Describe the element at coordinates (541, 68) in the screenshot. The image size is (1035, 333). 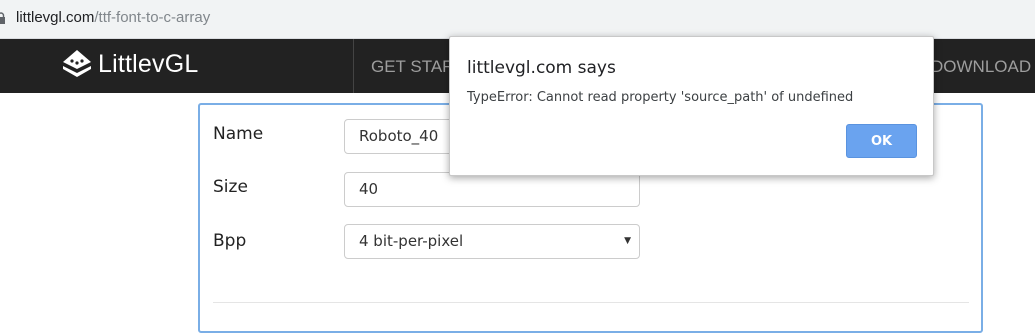
I see `dialog-title: littlevgl.com says` at that location.